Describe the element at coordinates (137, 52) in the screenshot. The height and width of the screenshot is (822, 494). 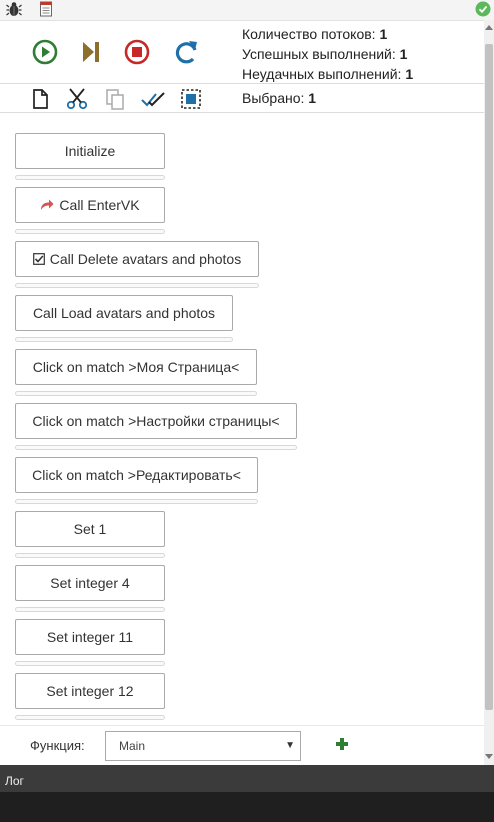
I see `stop-button` at that location.